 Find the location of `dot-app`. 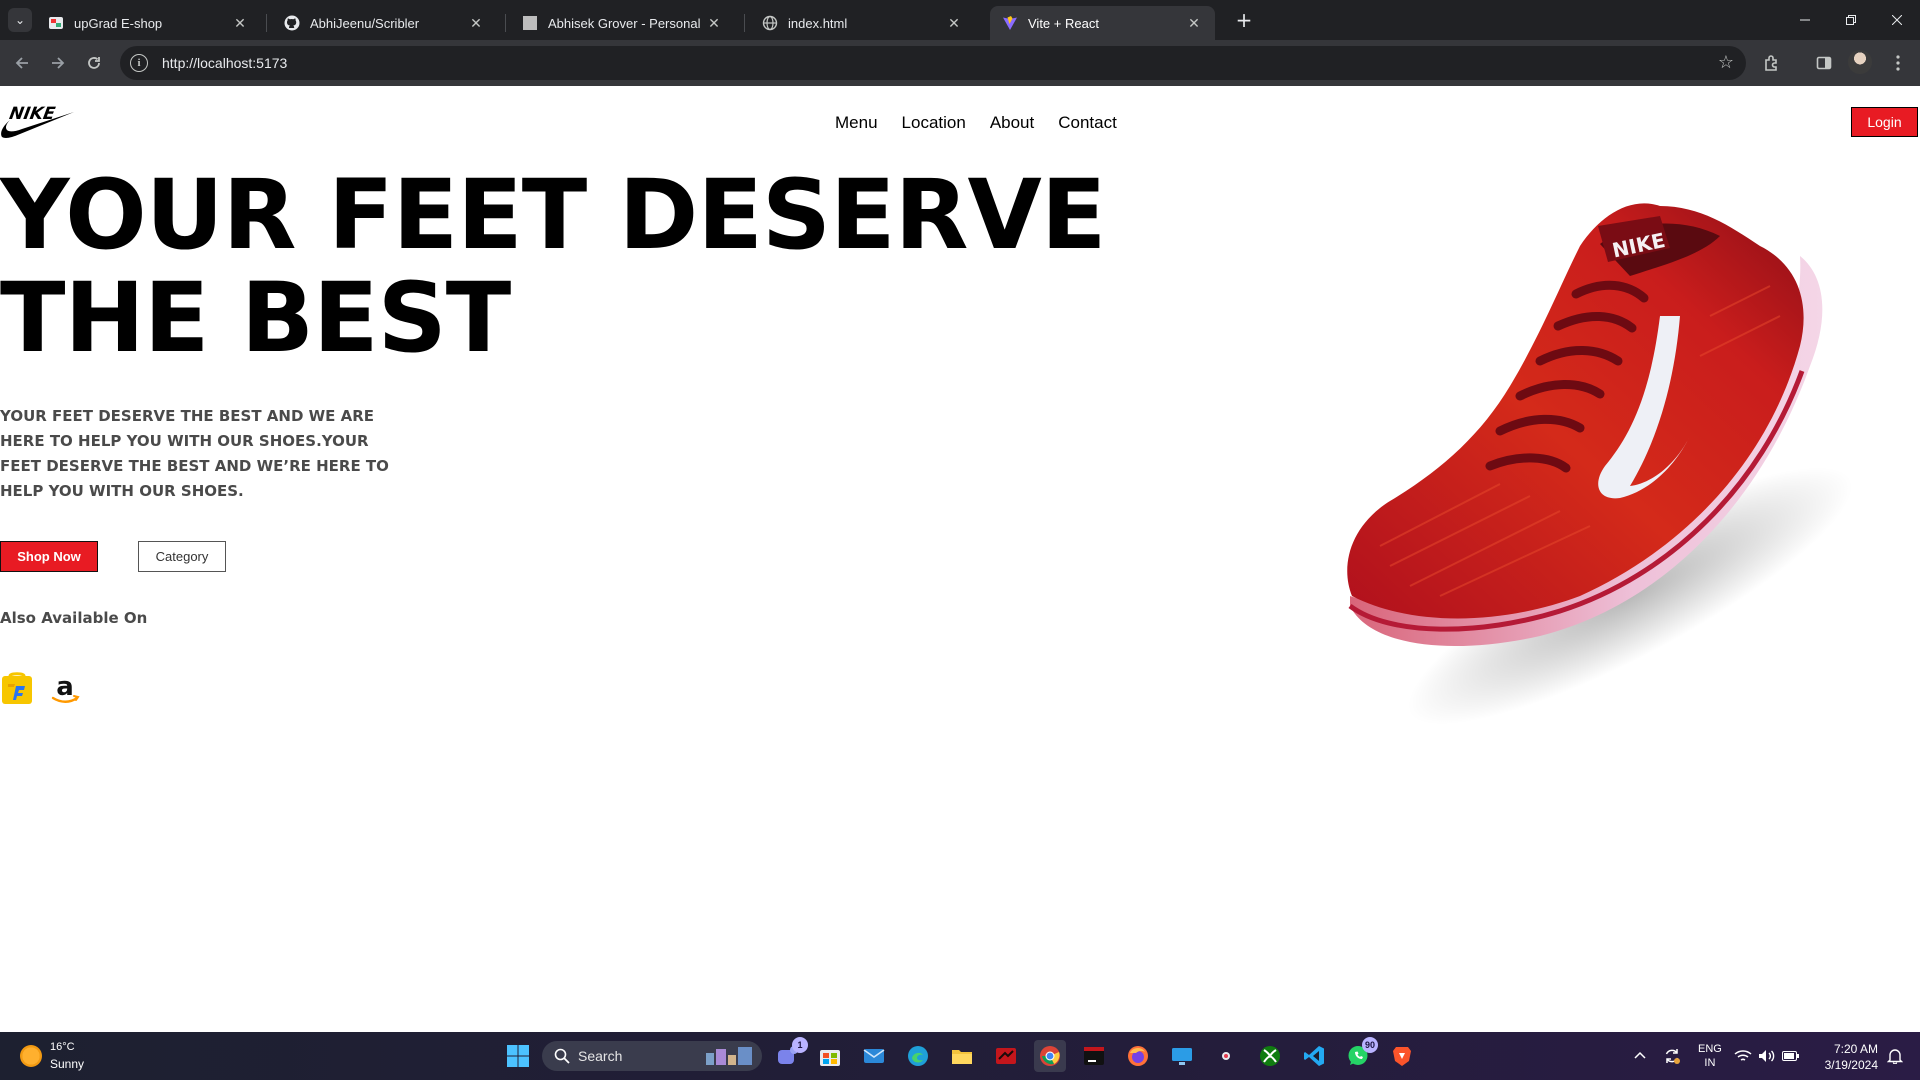

dot-app is located at coordinates (1226, 1056).